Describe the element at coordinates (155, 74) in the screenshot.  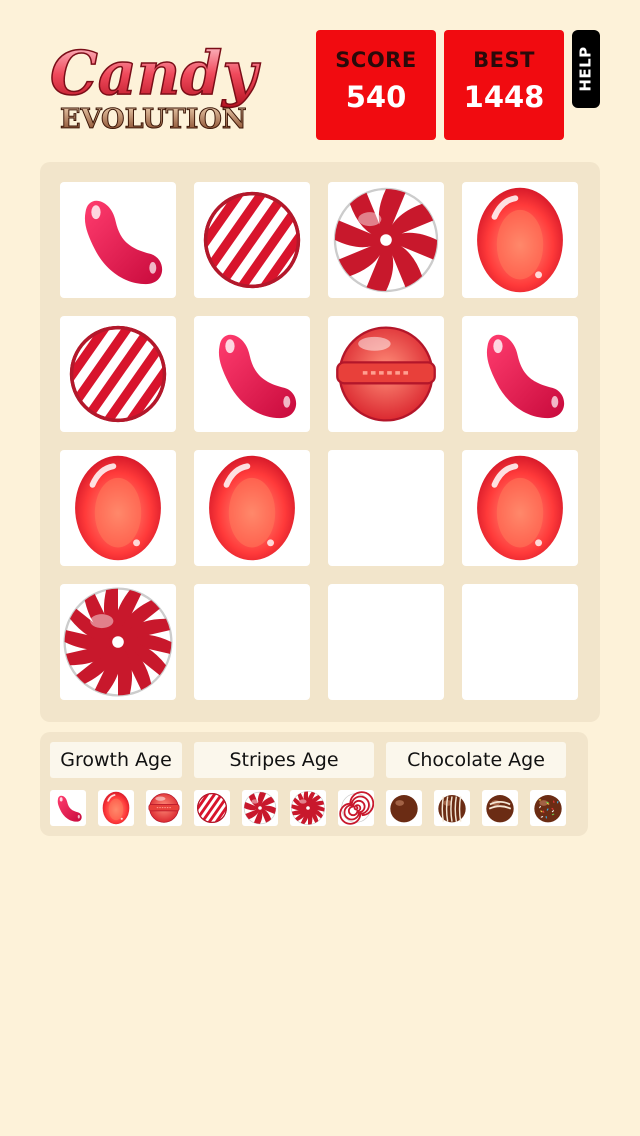
I see `svg-text: Candy` at that location.